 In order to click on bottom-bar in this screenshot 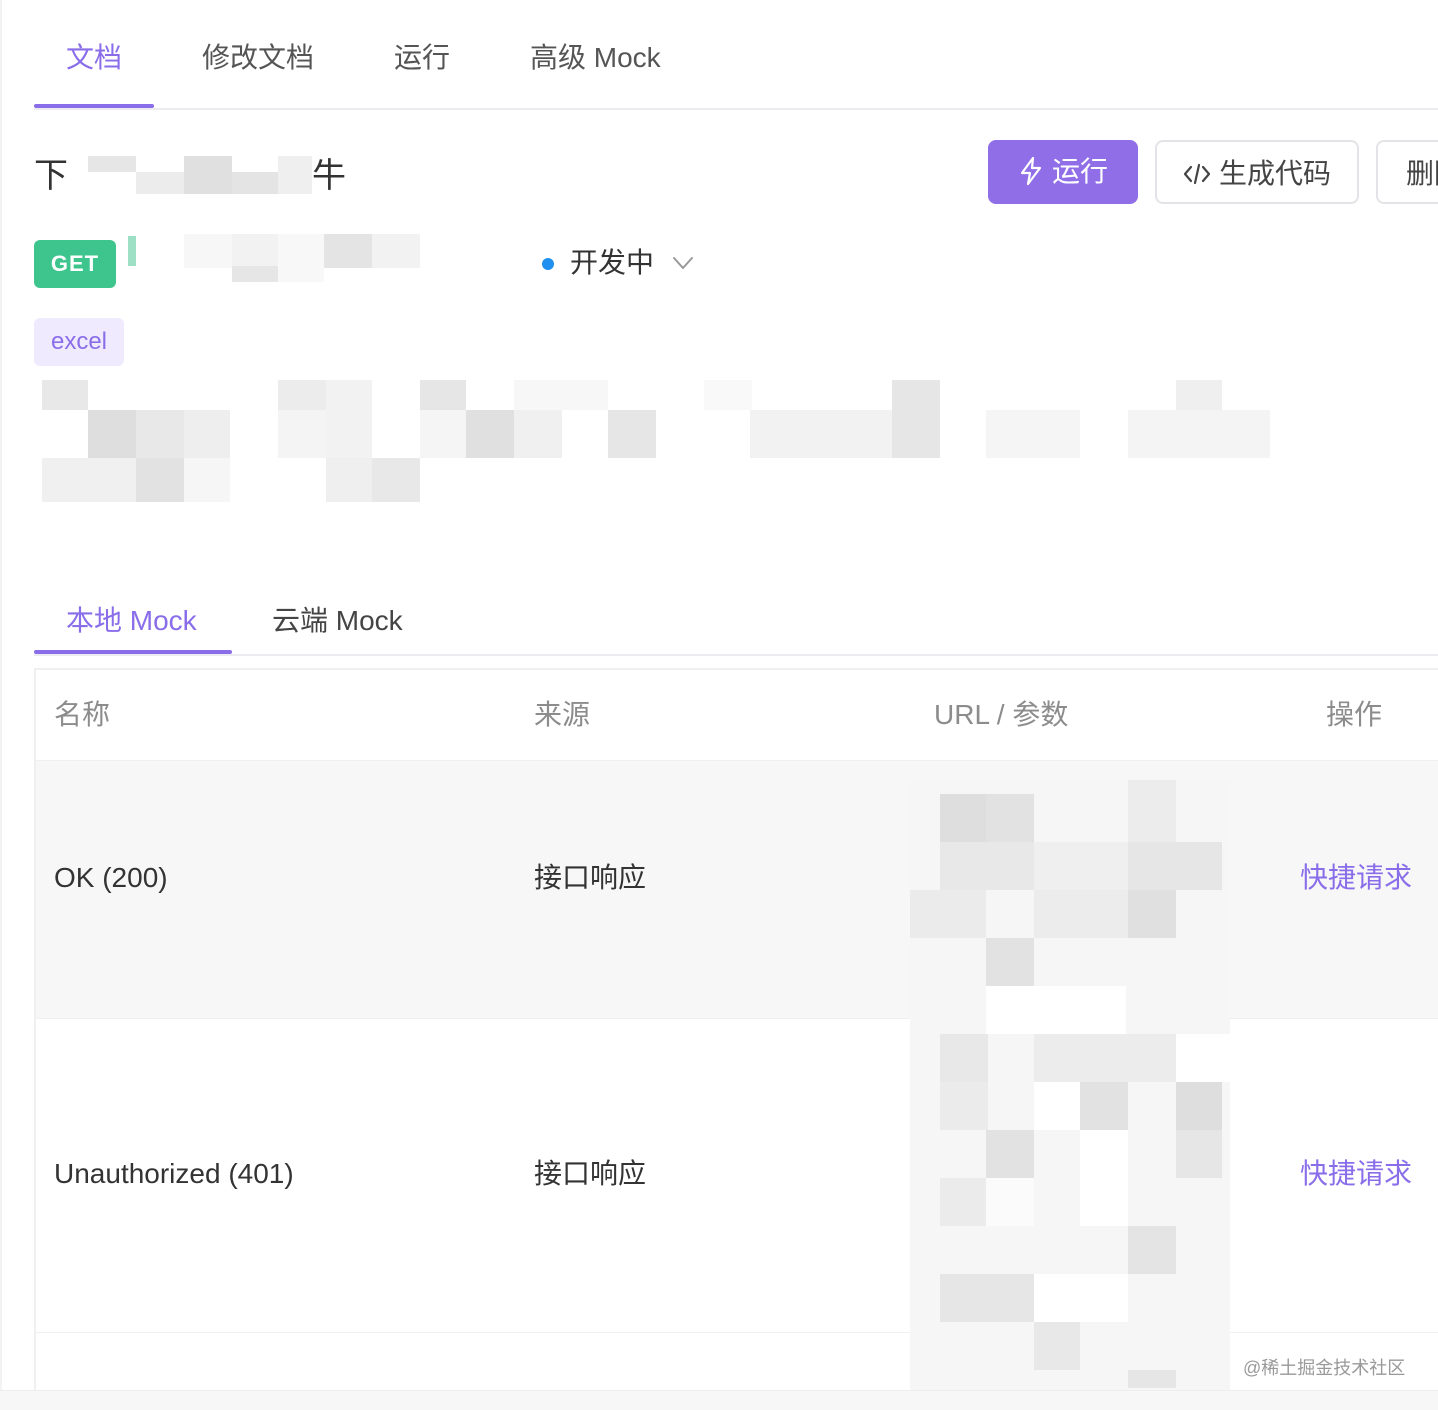, I will do `click(719, 1400)`.